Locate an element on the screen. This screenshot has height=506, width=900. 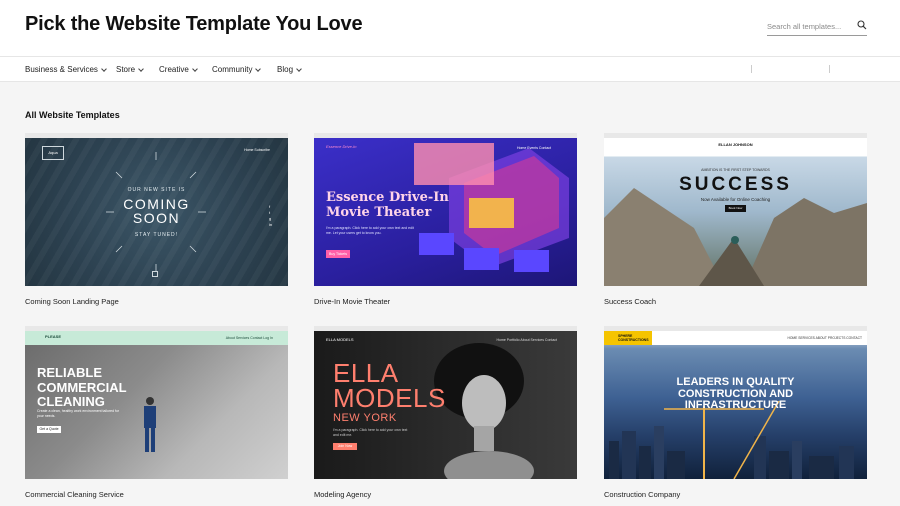
preview-brand: Essence Drive-In is located at coordinates (341, 146).